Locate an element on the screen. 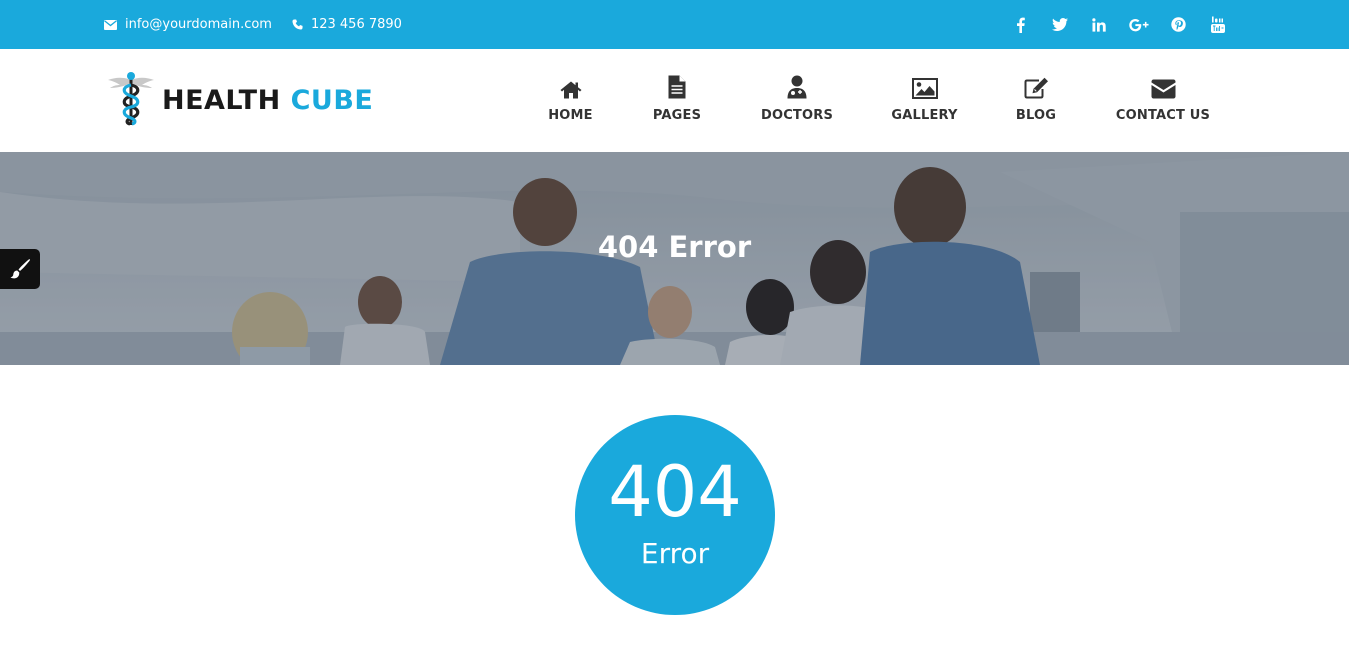 Image resolution: width=1349 pixels, height=656 pixels. nav-label-blog: BLOG is located at coordinates (1036, 115).